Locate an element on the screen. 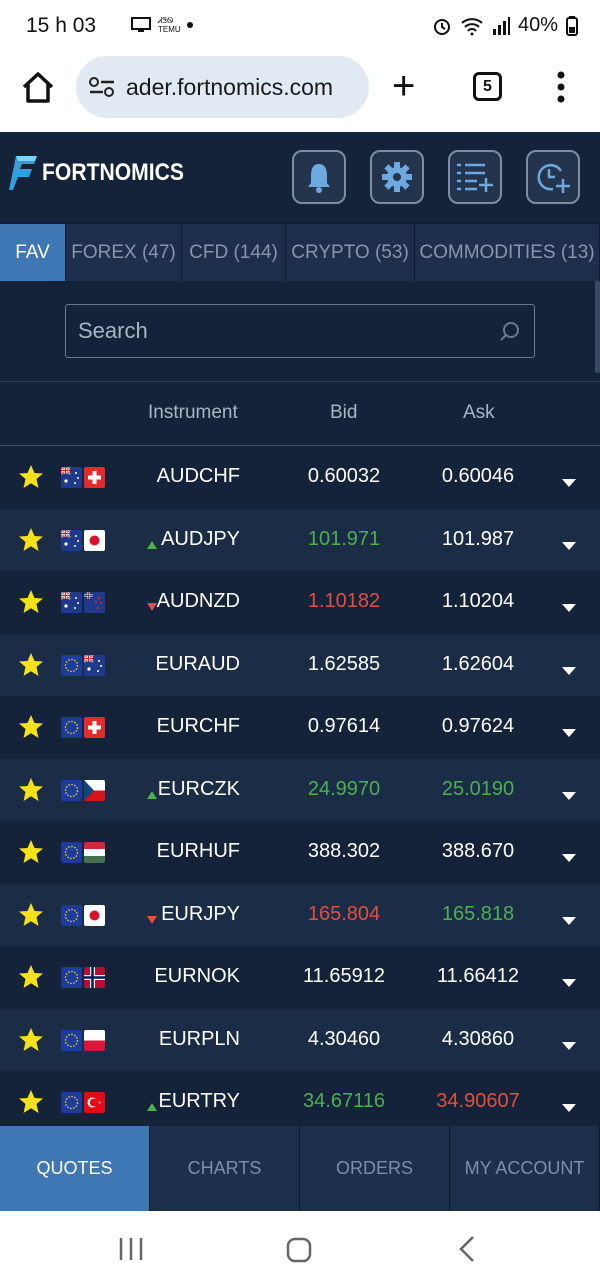 Image resolution: width=600 pixels, height=1286 pixels. bid-price: 0.97614 is located at coordinates (344, 726).